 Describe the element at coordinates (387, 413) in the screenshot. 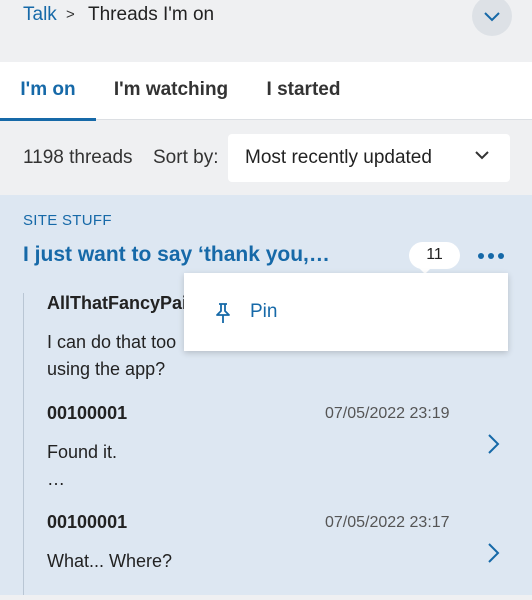

I see `reply-time: 07/05/2022 23:19` at that location.